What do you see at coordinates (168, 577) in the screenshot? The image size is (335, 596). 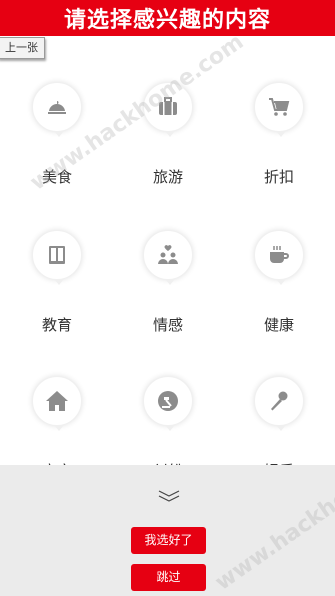 I see `skip-button: 跳过` at bounding box center [168, 577].